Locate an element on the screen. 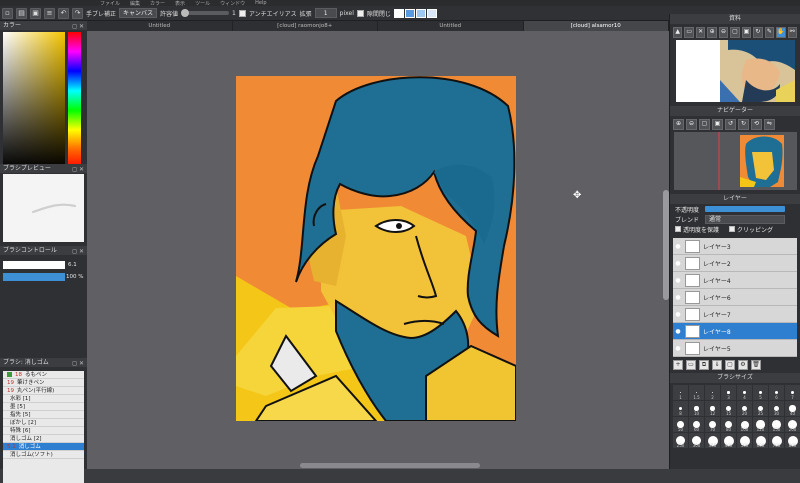 This screenshot has width=800, height=483. layer-row: ● レイヤー2 is located at coordinates (735, 263).